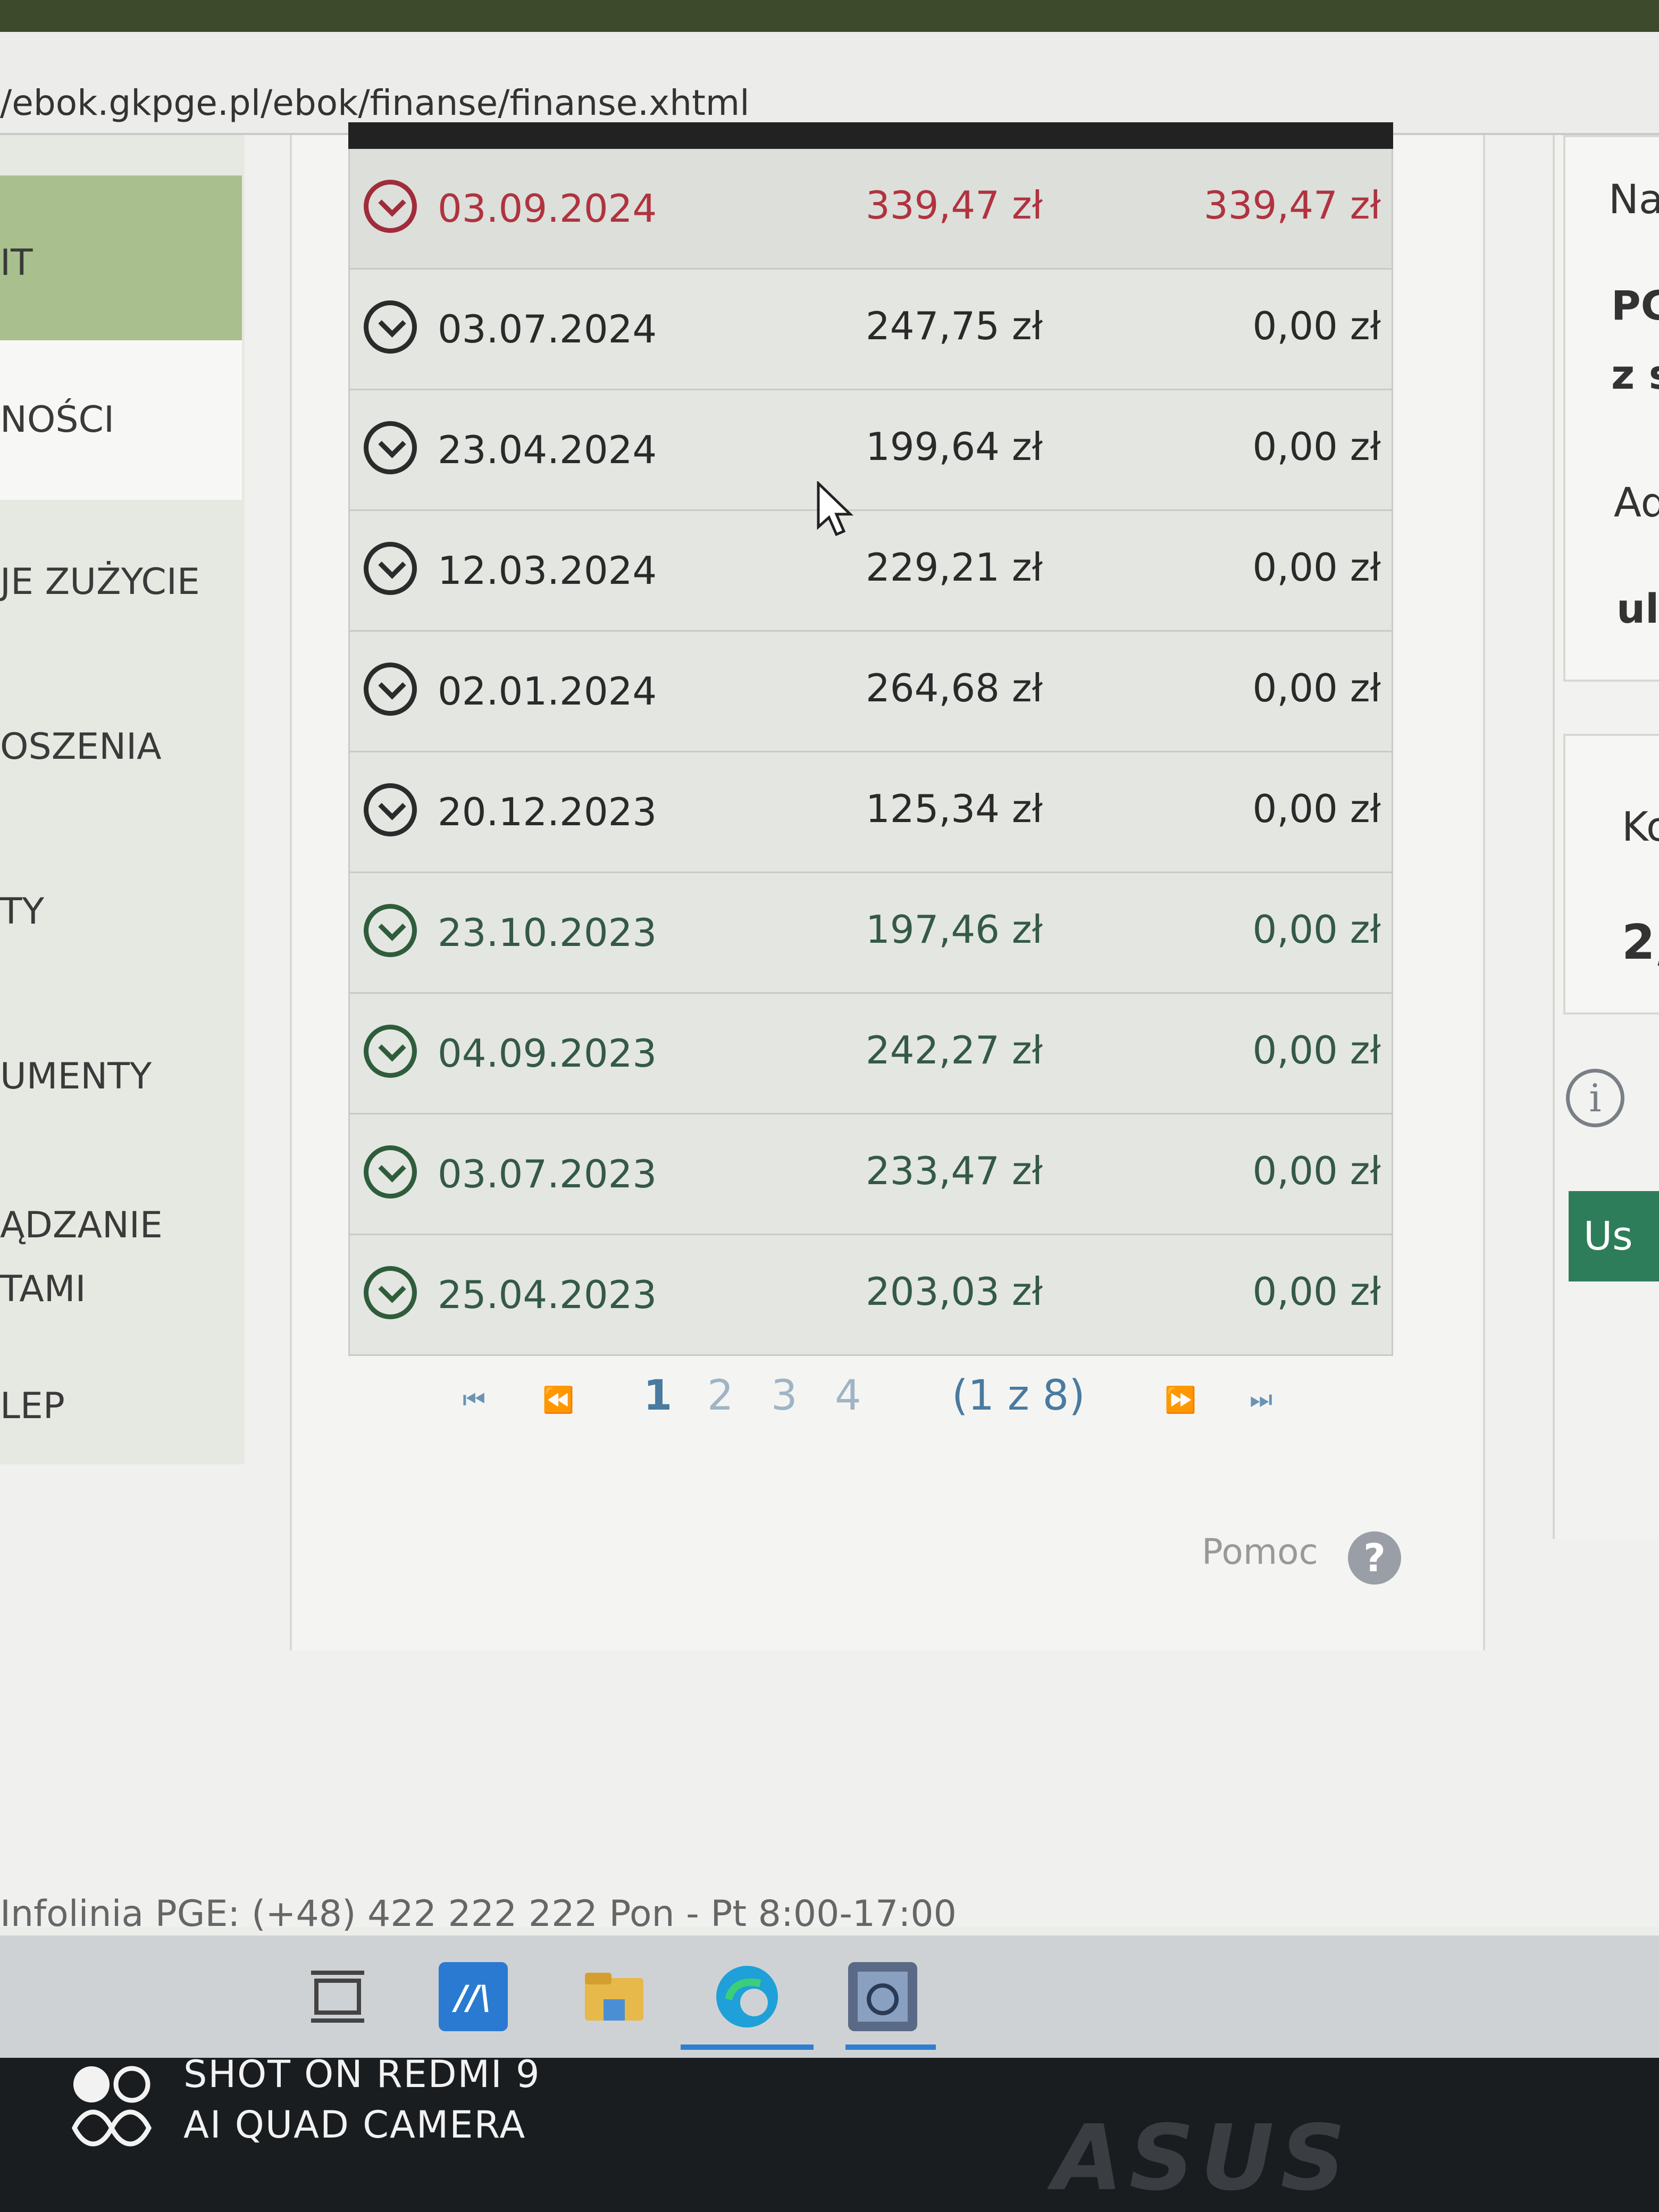 The height and width of the screenshot is (2212, 1659). What do you see at coordinates (614, 1996) in the screenshot?
I see `file-explorer-icon` at bounding box center [614, 1996].